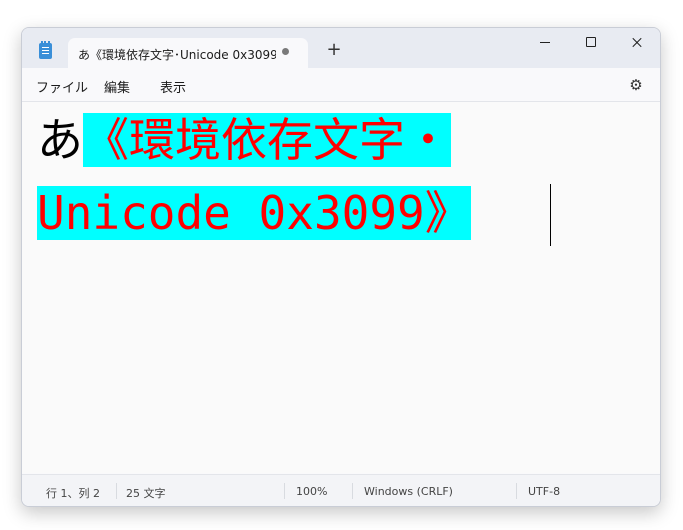 The image size is (683, 530). What do you see at coordinates (545, 43) in the screenshot?
I see `minimize-button` at bounding box center [545, 43].